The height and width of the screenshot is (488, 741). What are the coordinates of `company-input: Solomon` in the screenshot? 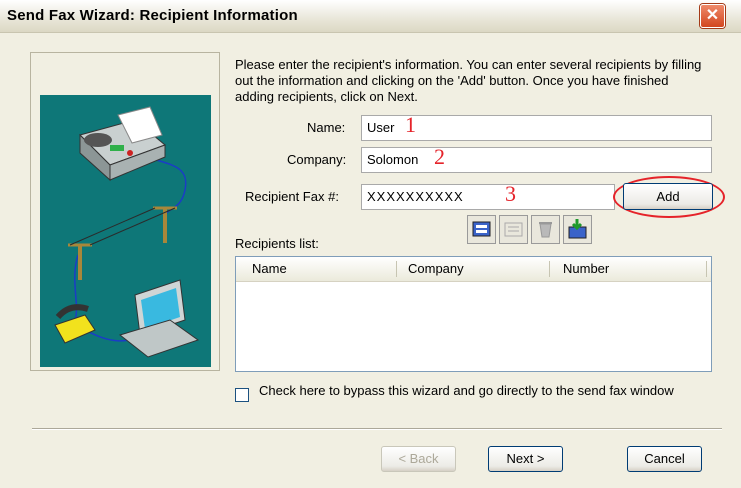 It's located at (536, 160).